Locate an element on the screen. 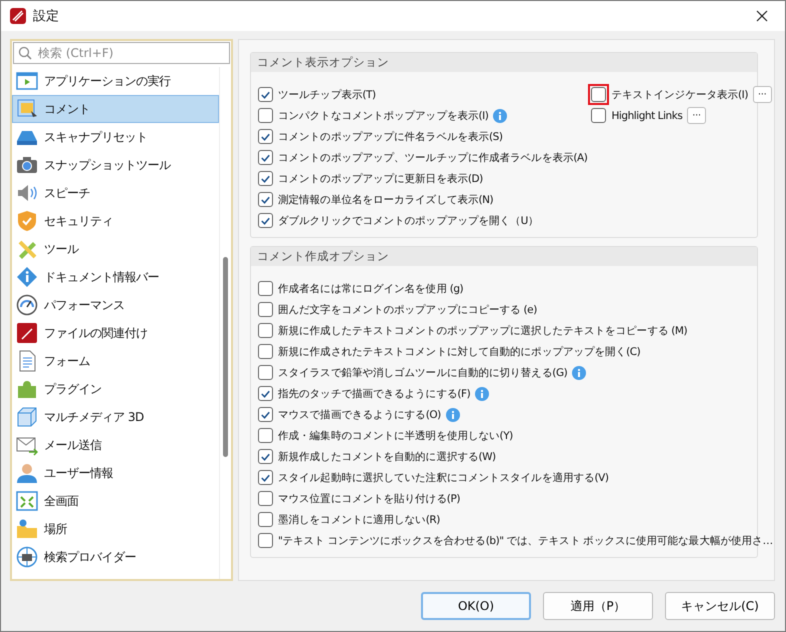 This screenshot has width=786, height=632. option-label: ツールチップ表示(T) is located at coordinates (327, 95).